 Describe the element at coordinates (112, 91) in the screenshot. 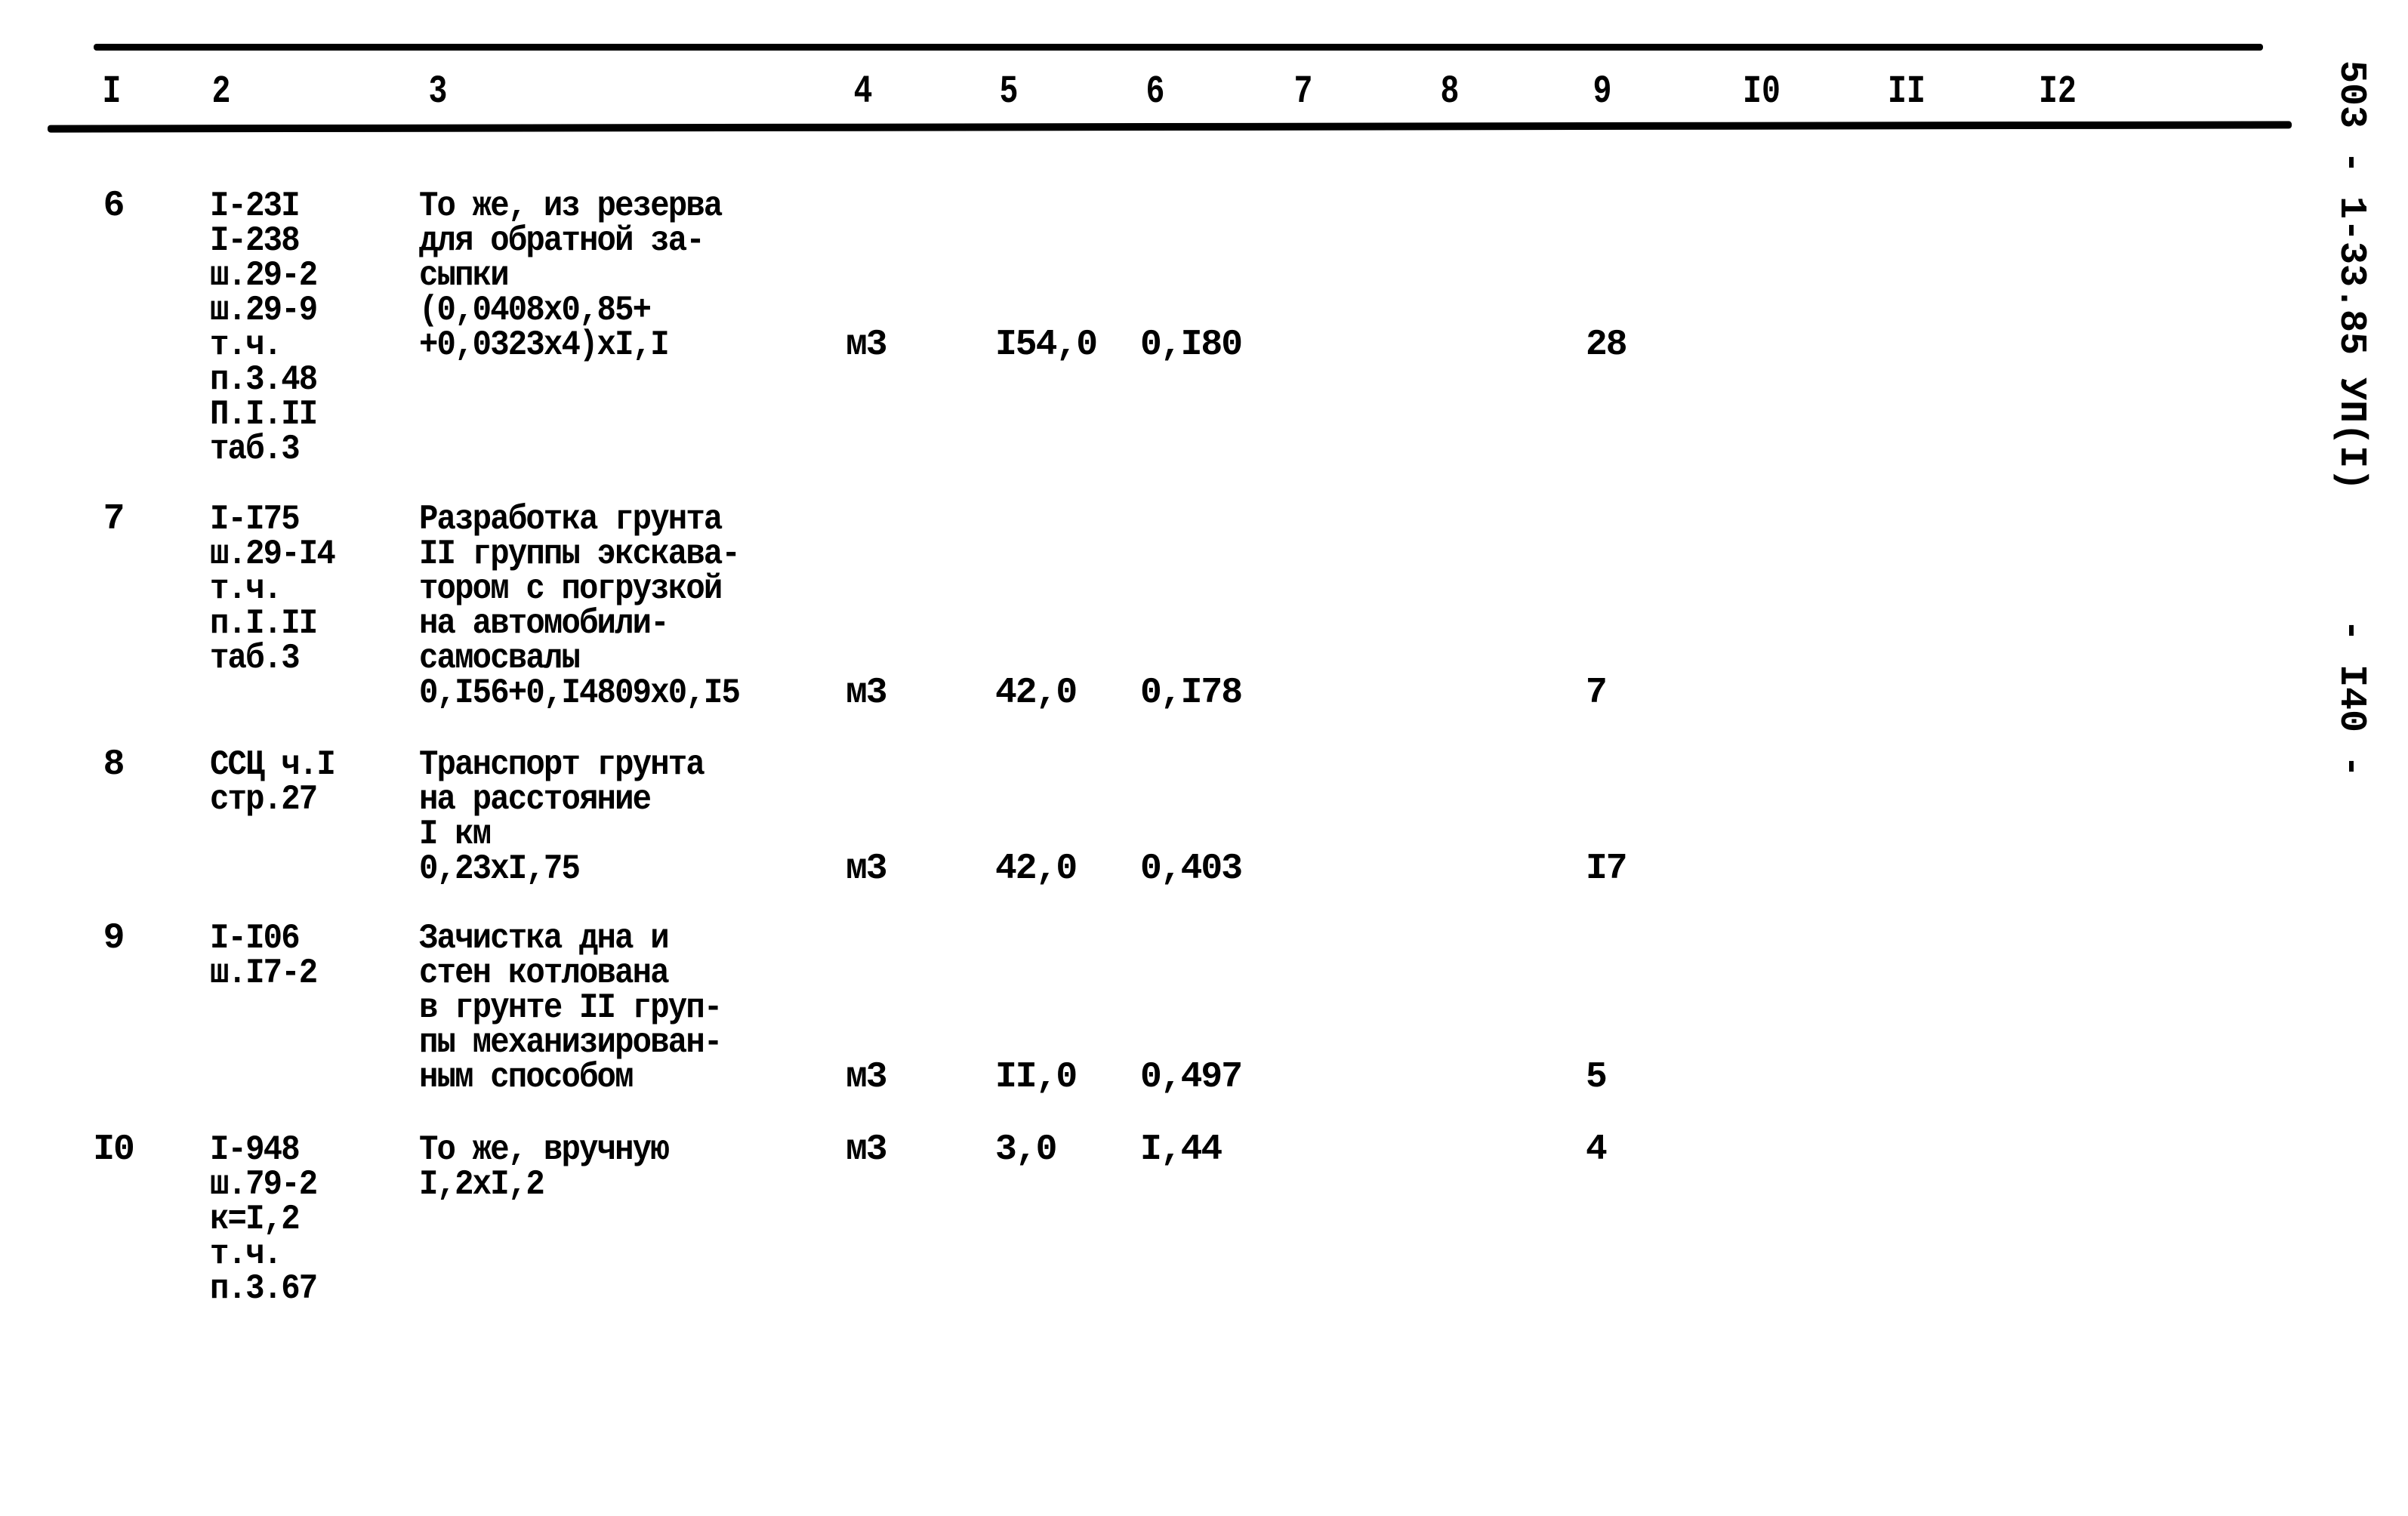

I see `column-header-1: I` at that location.